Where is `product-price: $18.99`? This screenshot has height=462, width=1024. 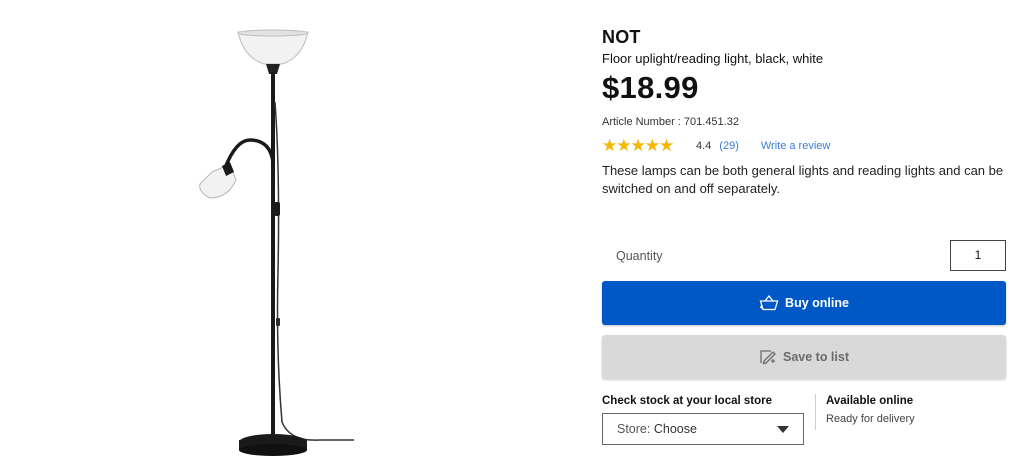 product-price: $18.99 is located at coordinates (650, 87).